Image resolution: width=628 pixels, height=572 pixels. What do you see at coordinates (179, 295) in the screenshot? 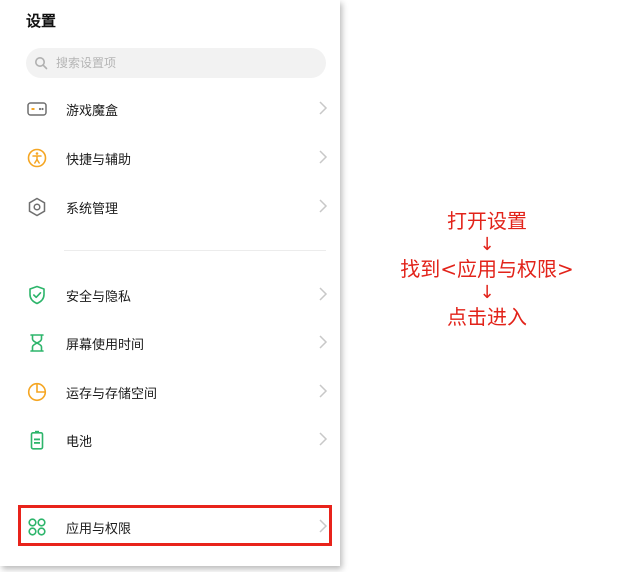
I see `menu-item-security-privacy: 安全与隐私` at bounding box center [179, 295].